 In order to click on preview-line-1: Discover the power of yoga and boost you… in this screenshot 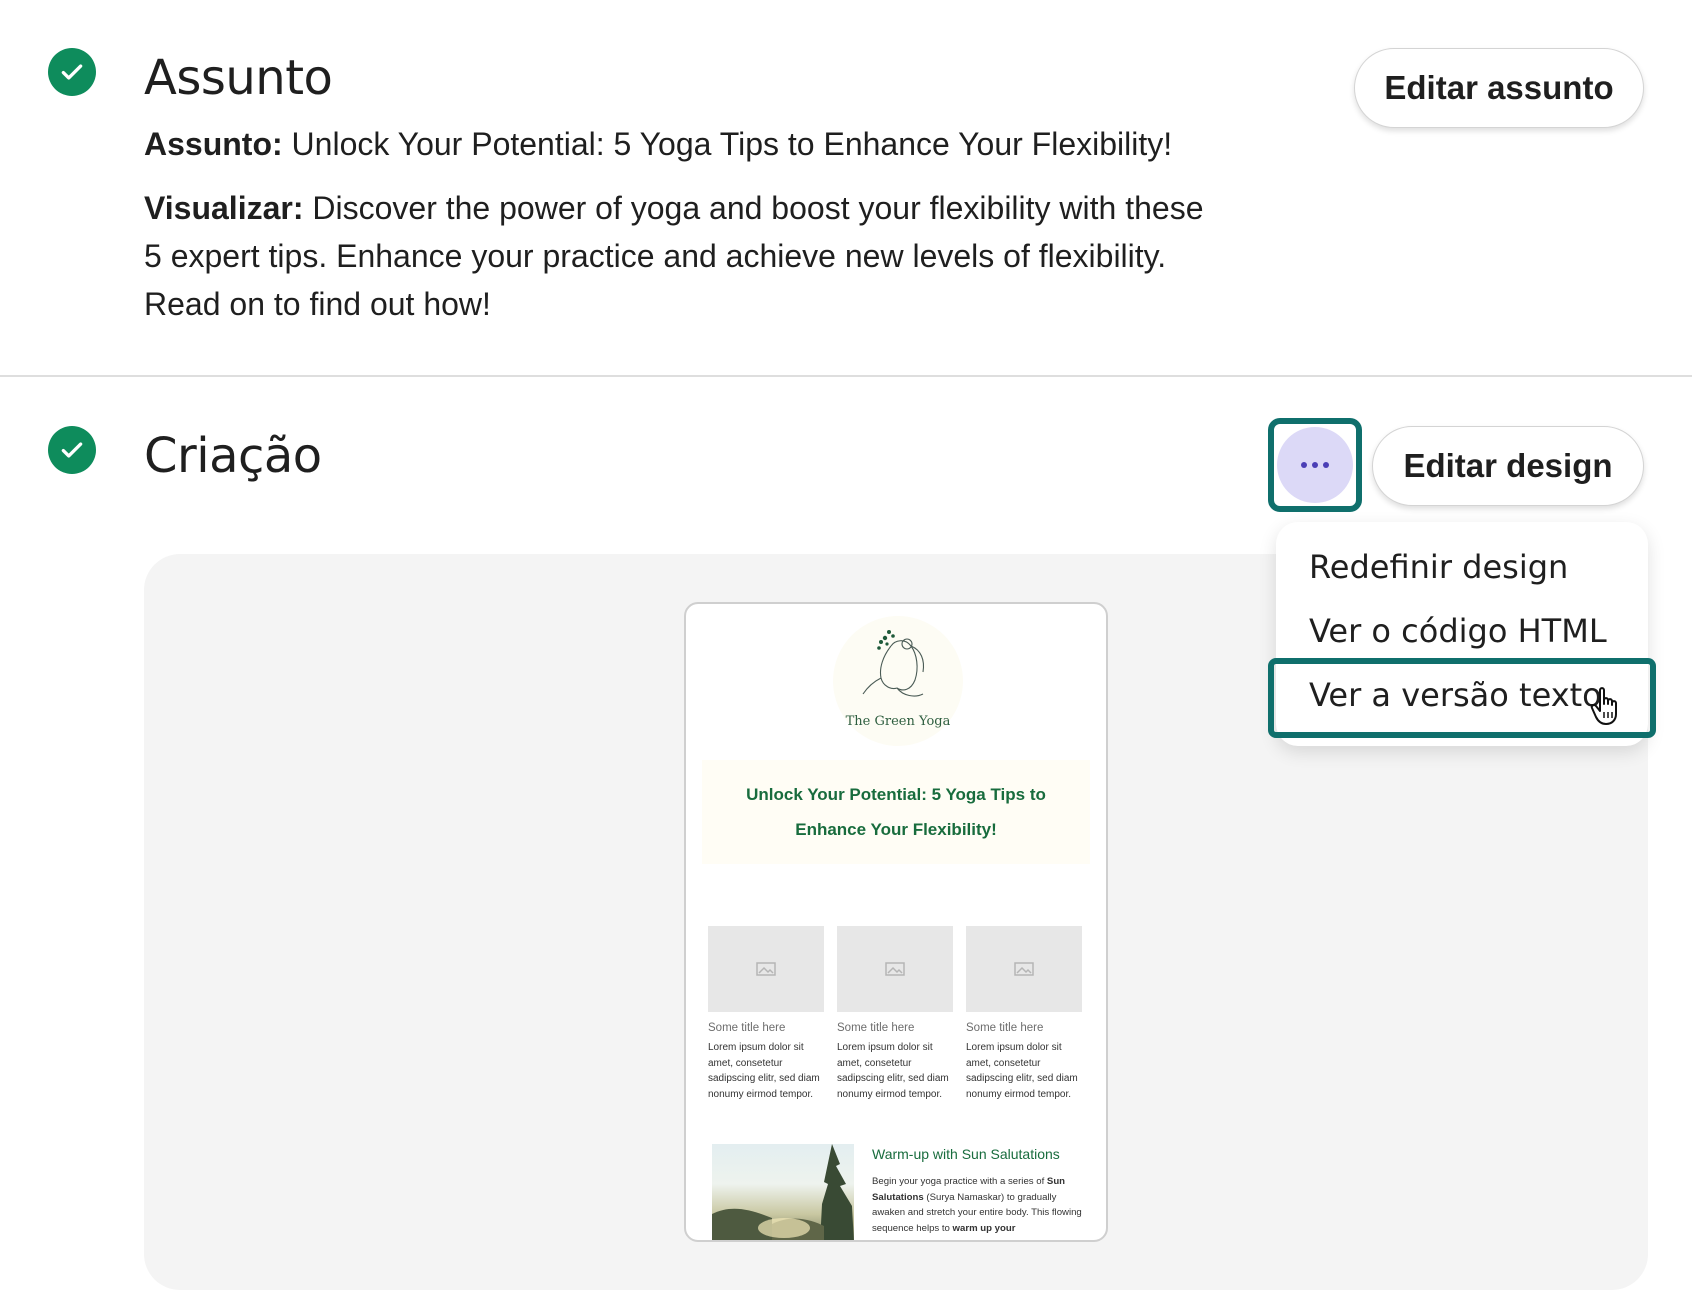, I will do `click(758, 208)`.